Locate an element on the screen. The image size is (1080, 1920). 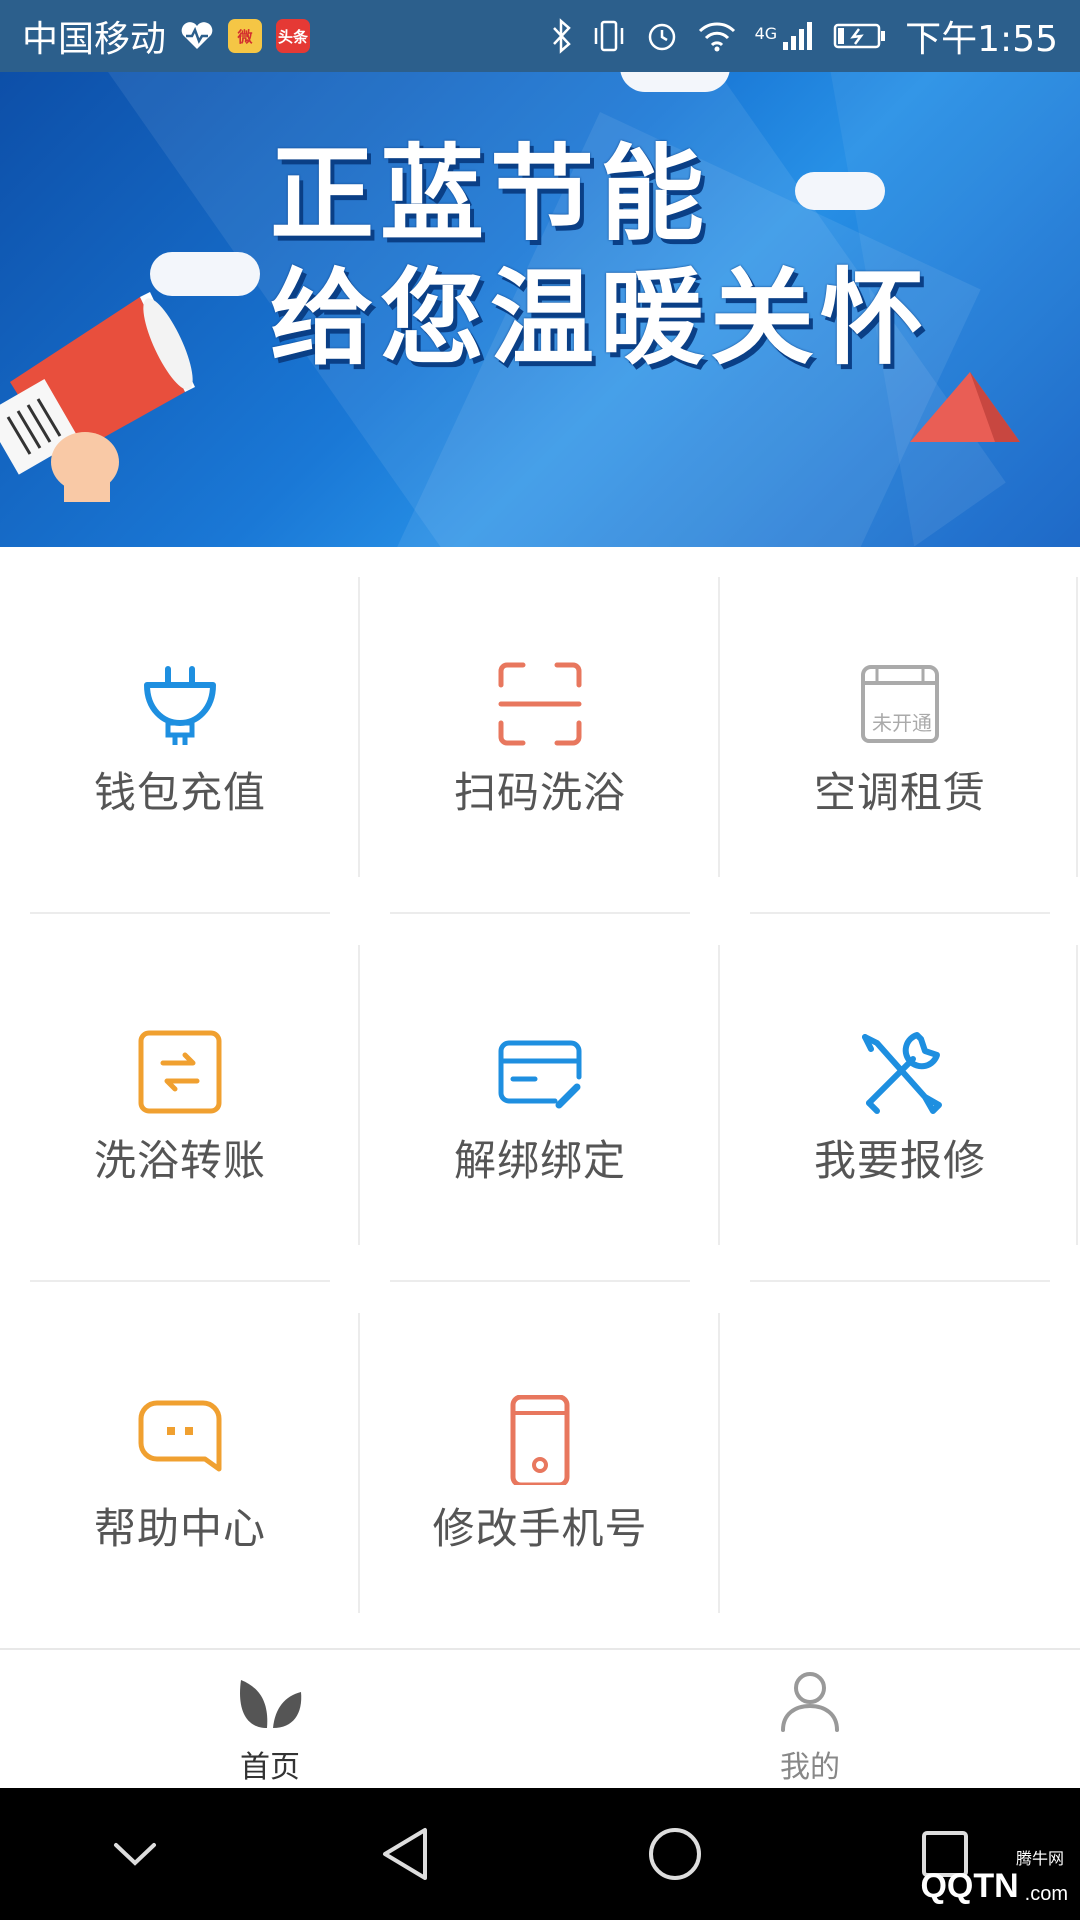
alarm-icon is located at coordinates (661, 37).